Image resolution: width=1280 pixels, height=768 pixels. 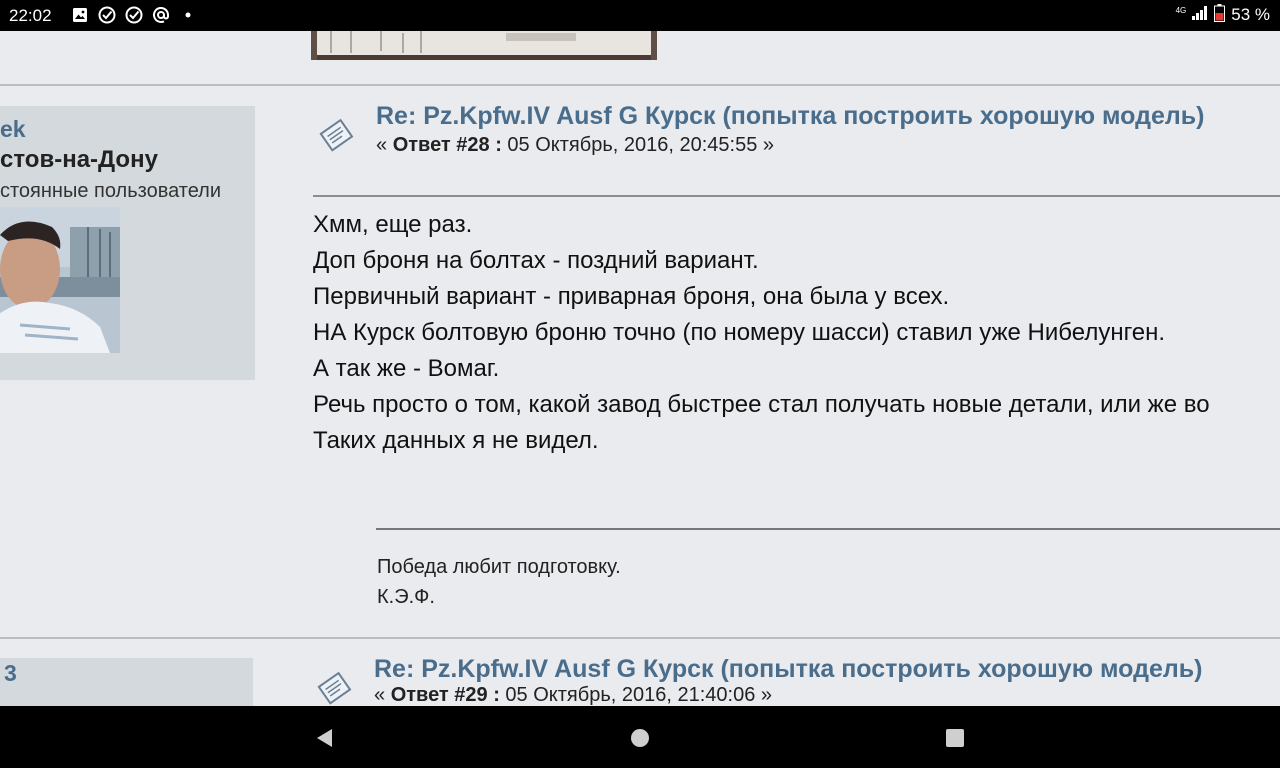 What do you see at coordinates (499, 567) in the screenshot?
I see `signature-line: Победа любит подготовку.` at bounding box center [499, 567].